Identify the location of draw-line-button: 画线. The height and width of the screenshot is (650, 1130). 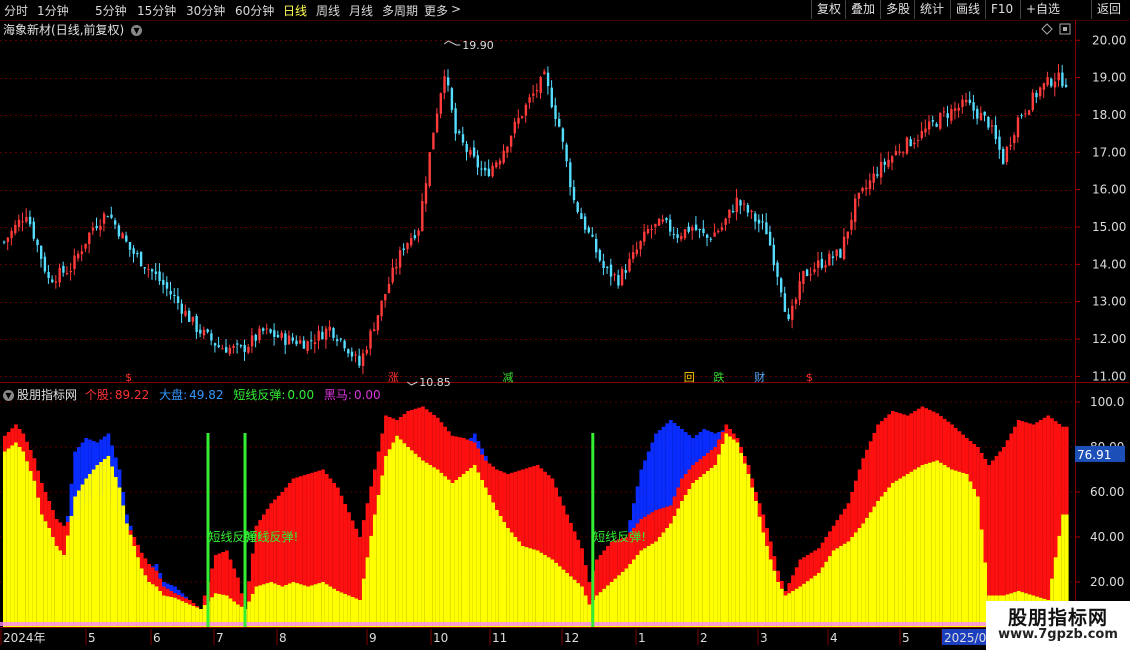
(967, 9).